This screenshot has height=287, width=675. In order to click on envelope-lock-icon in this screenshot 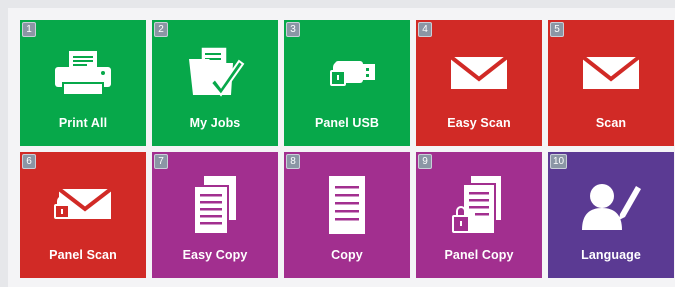, I will do `click(83, 205)`.